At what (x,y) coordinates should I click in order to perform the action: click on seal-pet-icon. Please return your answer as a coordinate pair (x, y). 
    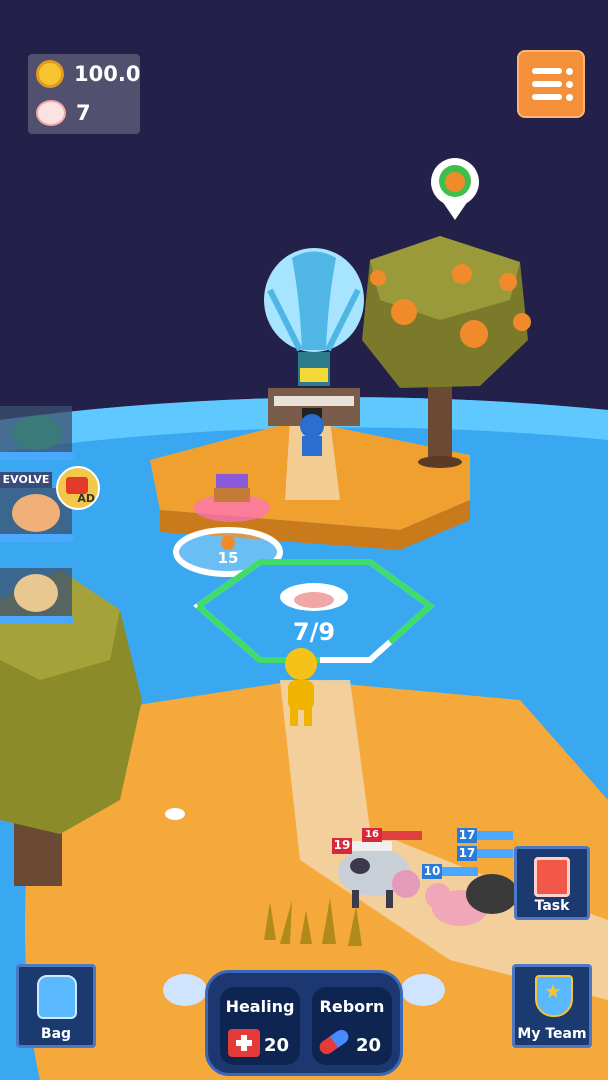
    Looking at the image, I should click on (37, 433).